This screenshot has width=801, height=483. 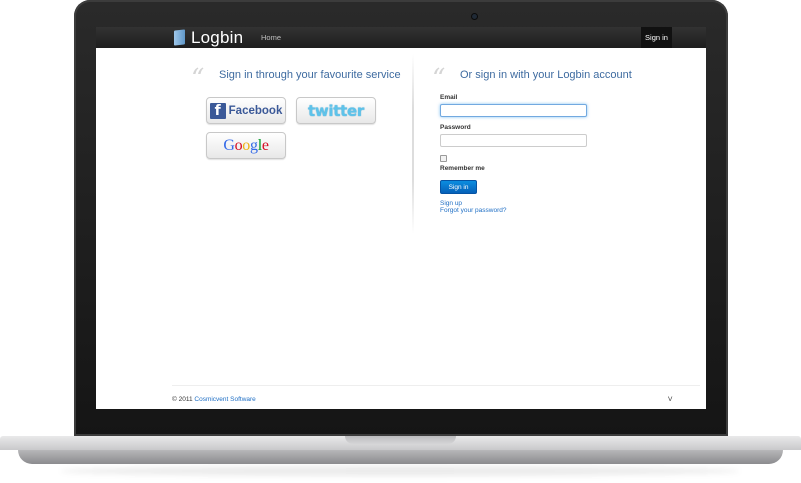 What do you see at coordinates (400, 440) in the screenshot?
I see `laptop-notch` at bounding box center [400, 440].